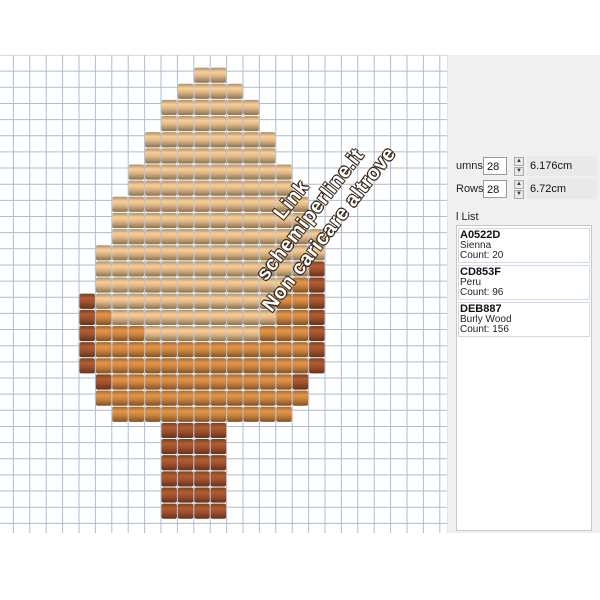 The width and height of the screenshot is (600, 600). What do you see at coordinates (495, 166) in the screenshot?
I see `columns-input: 28` at bounding box center [495, 166].